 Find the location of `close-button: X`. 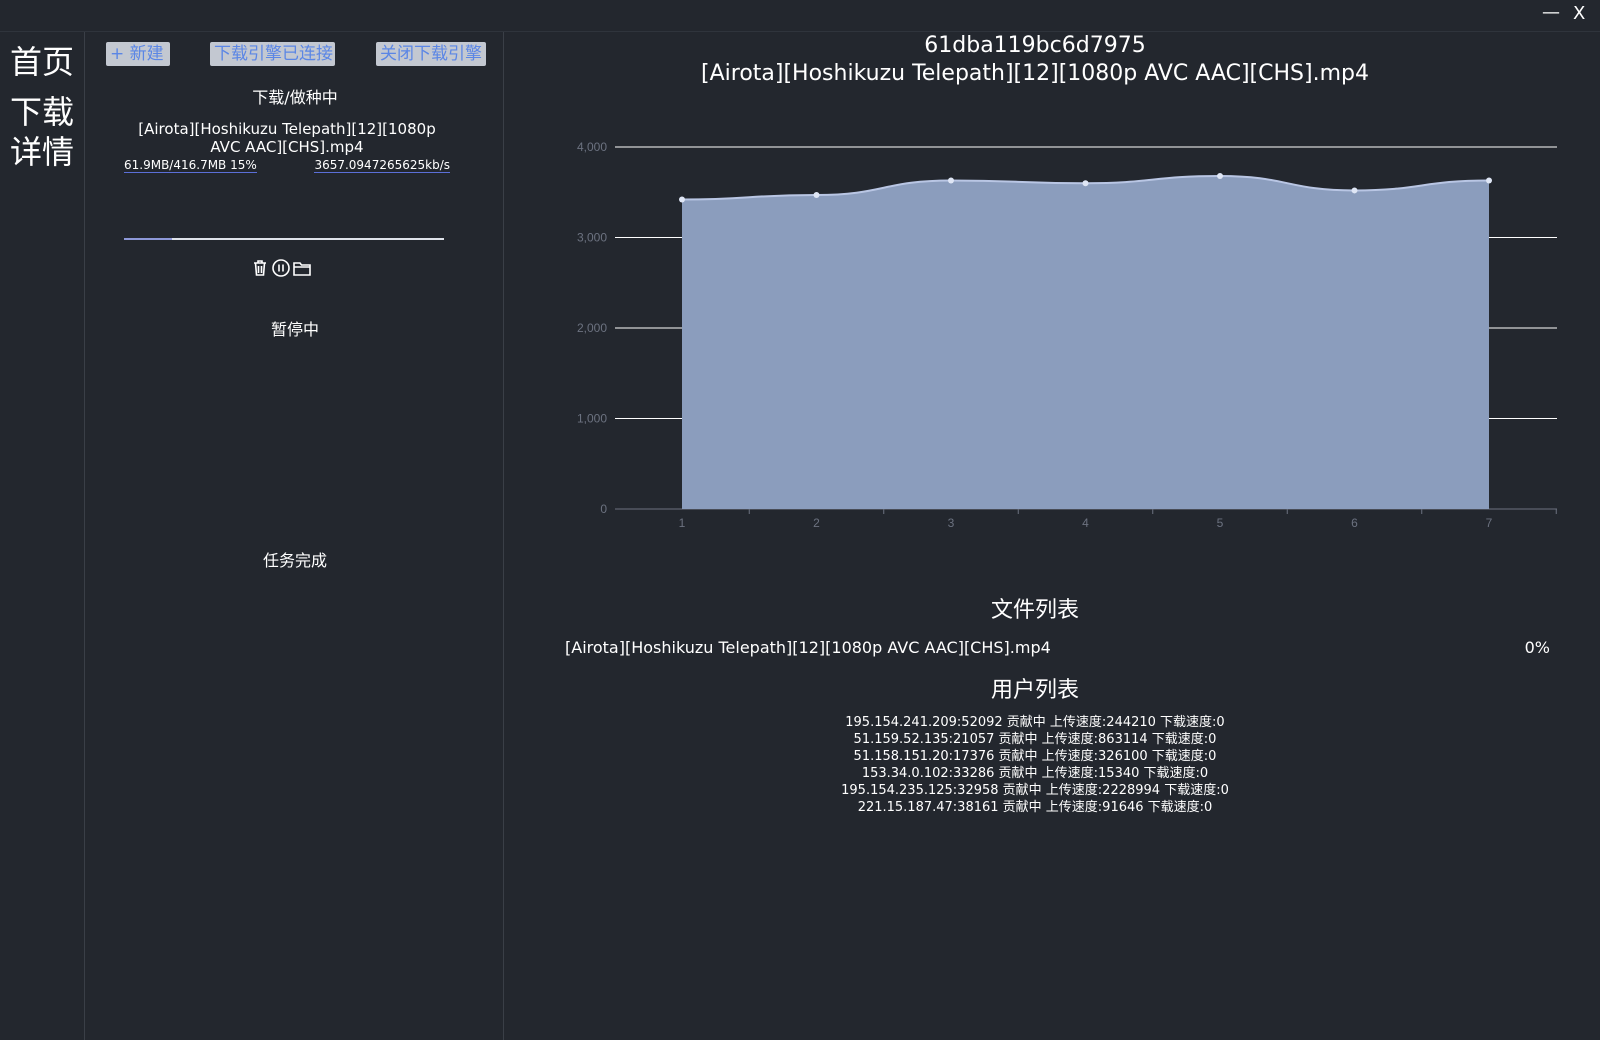

close-button: X is located at coordinates (1579, 14).